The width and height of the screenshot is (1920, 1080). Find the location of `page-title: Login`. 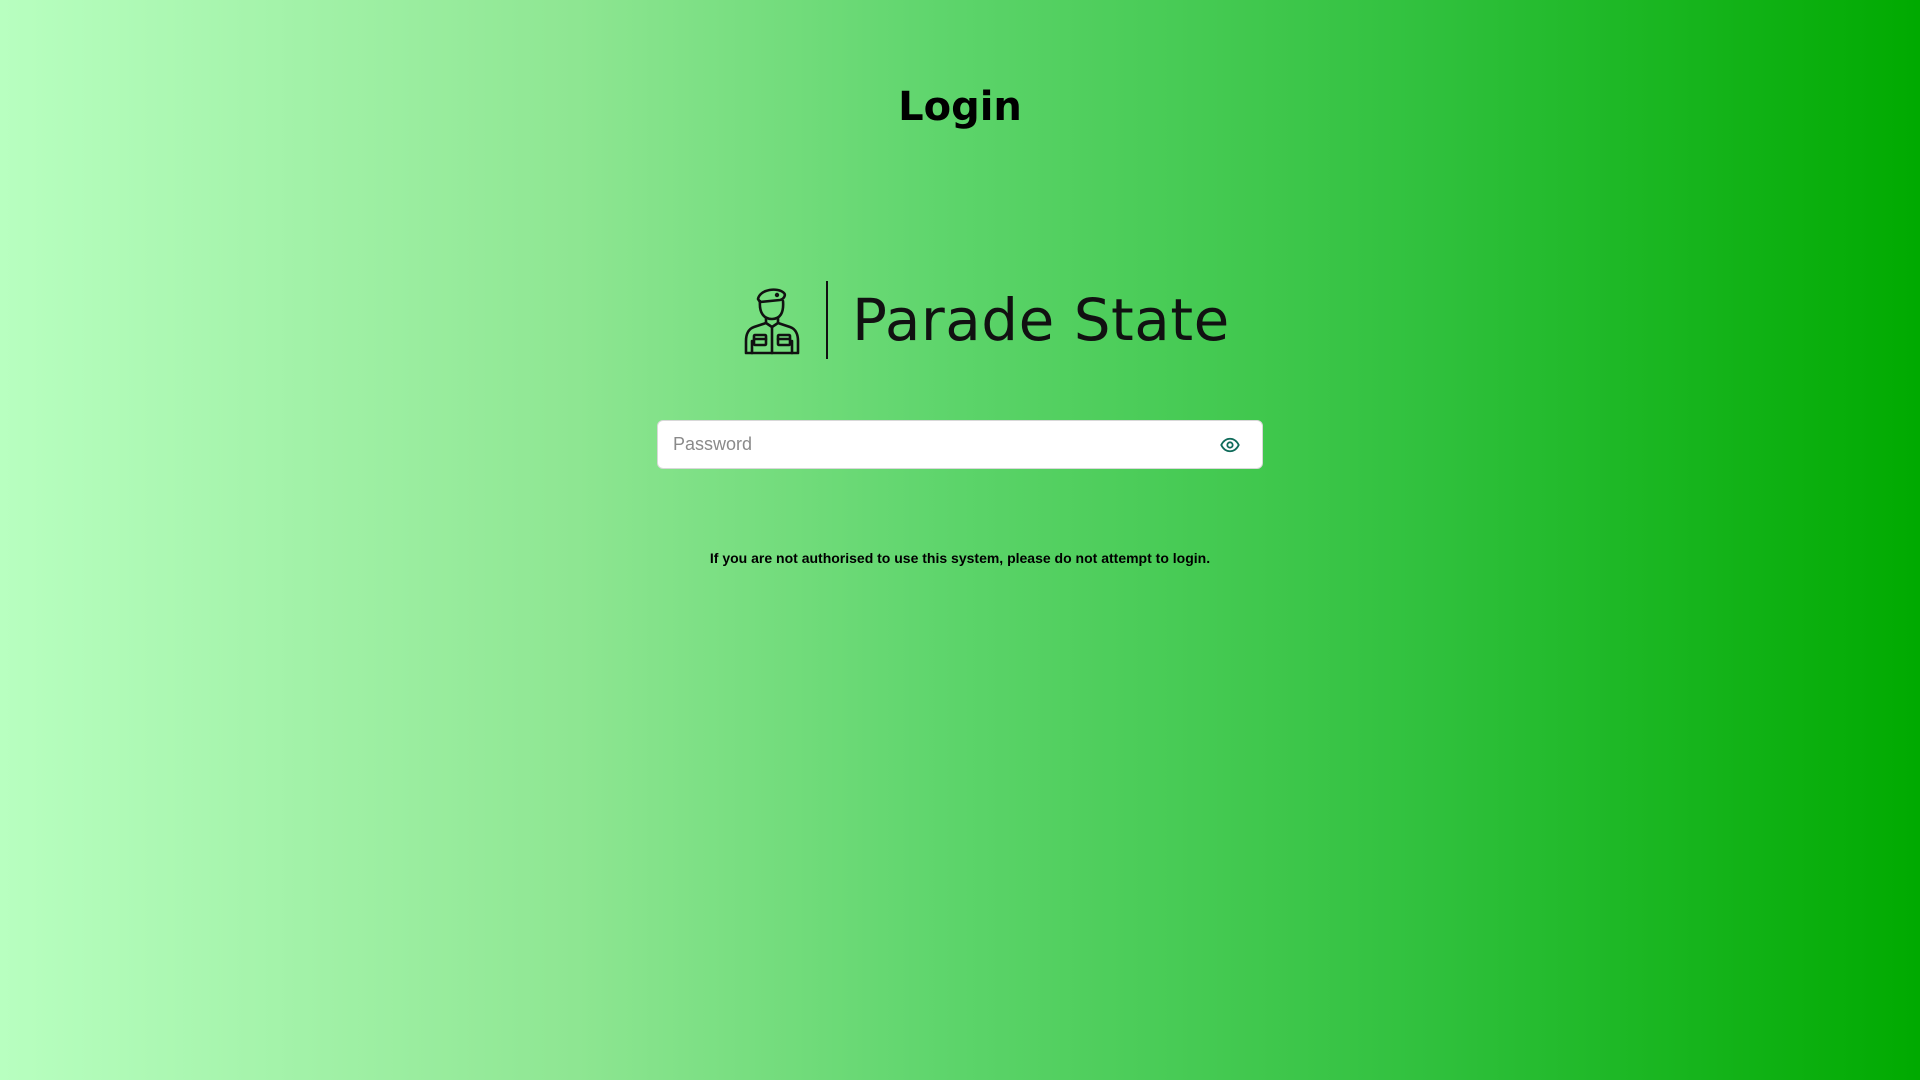

page-title: Login is located at coordinates (960, 107).